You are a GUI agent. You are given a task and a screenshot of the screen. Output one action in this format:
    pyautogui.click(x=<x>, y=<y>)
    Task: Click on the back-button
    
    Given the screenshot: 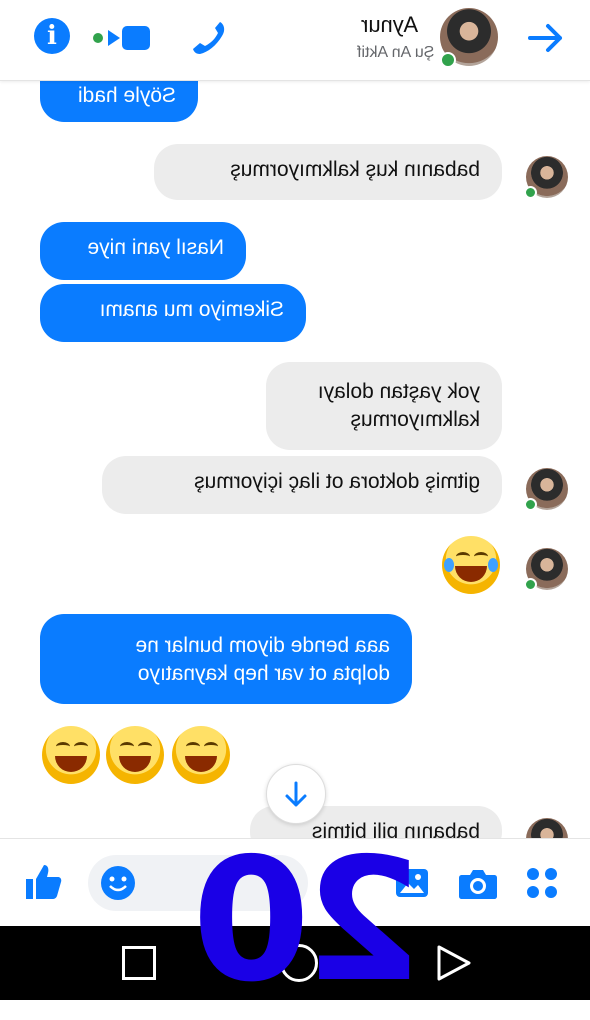 What is the action you would take?
    pyautogui.click(x=454, y=963)
    